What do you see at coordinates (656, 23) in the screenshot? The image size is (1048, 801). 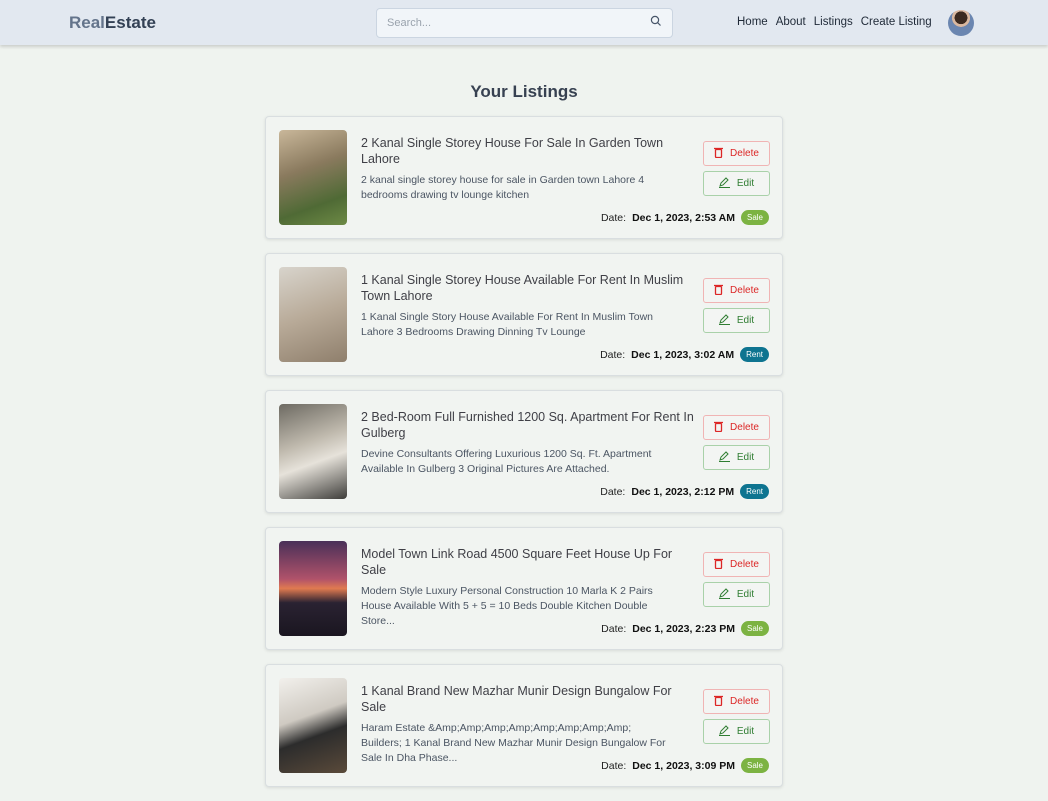 I see `search-icon` at bounding box center [656, 23].